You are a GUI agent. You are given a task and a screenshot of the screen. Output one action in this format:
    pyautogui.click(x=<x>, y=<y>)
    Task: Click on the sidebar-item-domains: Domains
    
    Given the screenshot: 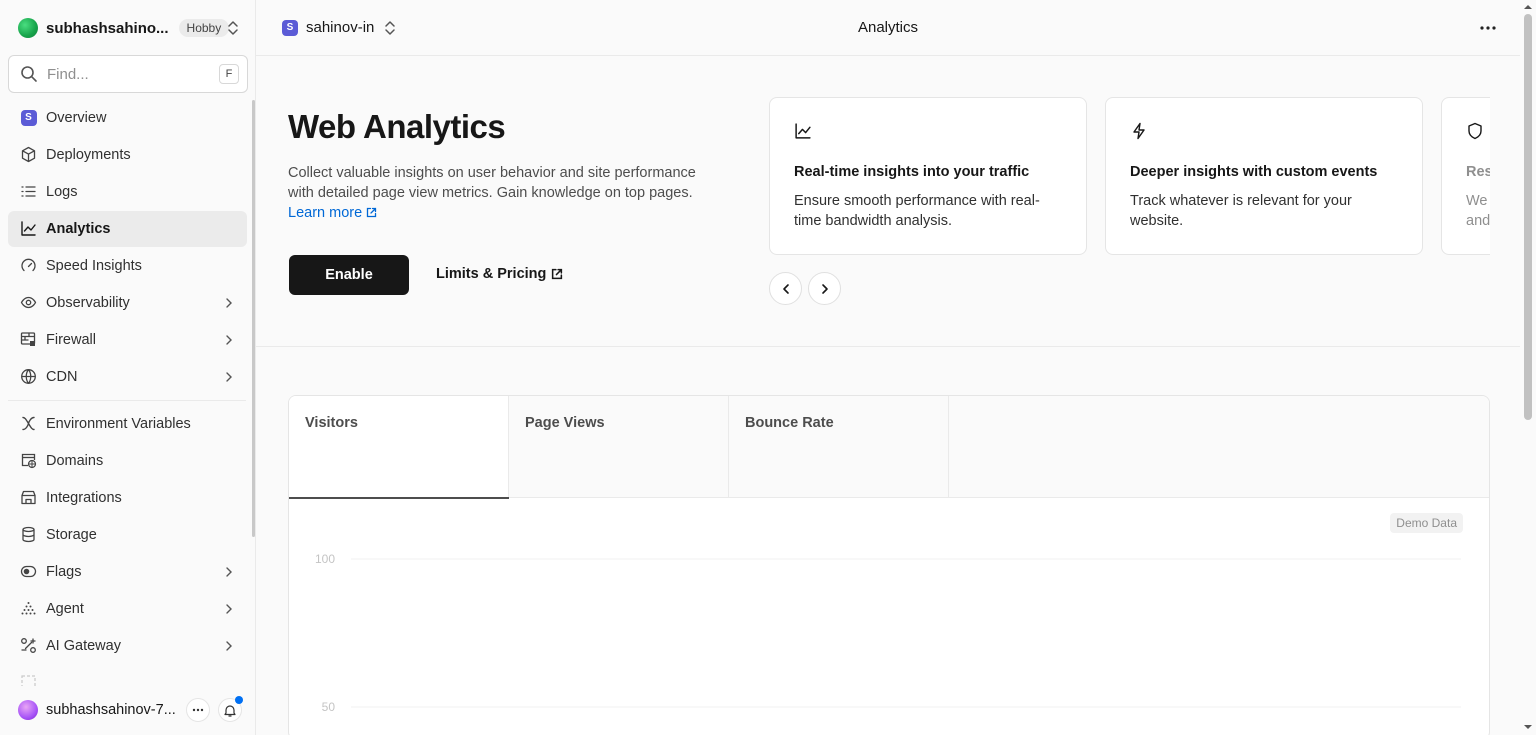 What is the action you would take?
    pyautogui.click(x=127, y=461)
    